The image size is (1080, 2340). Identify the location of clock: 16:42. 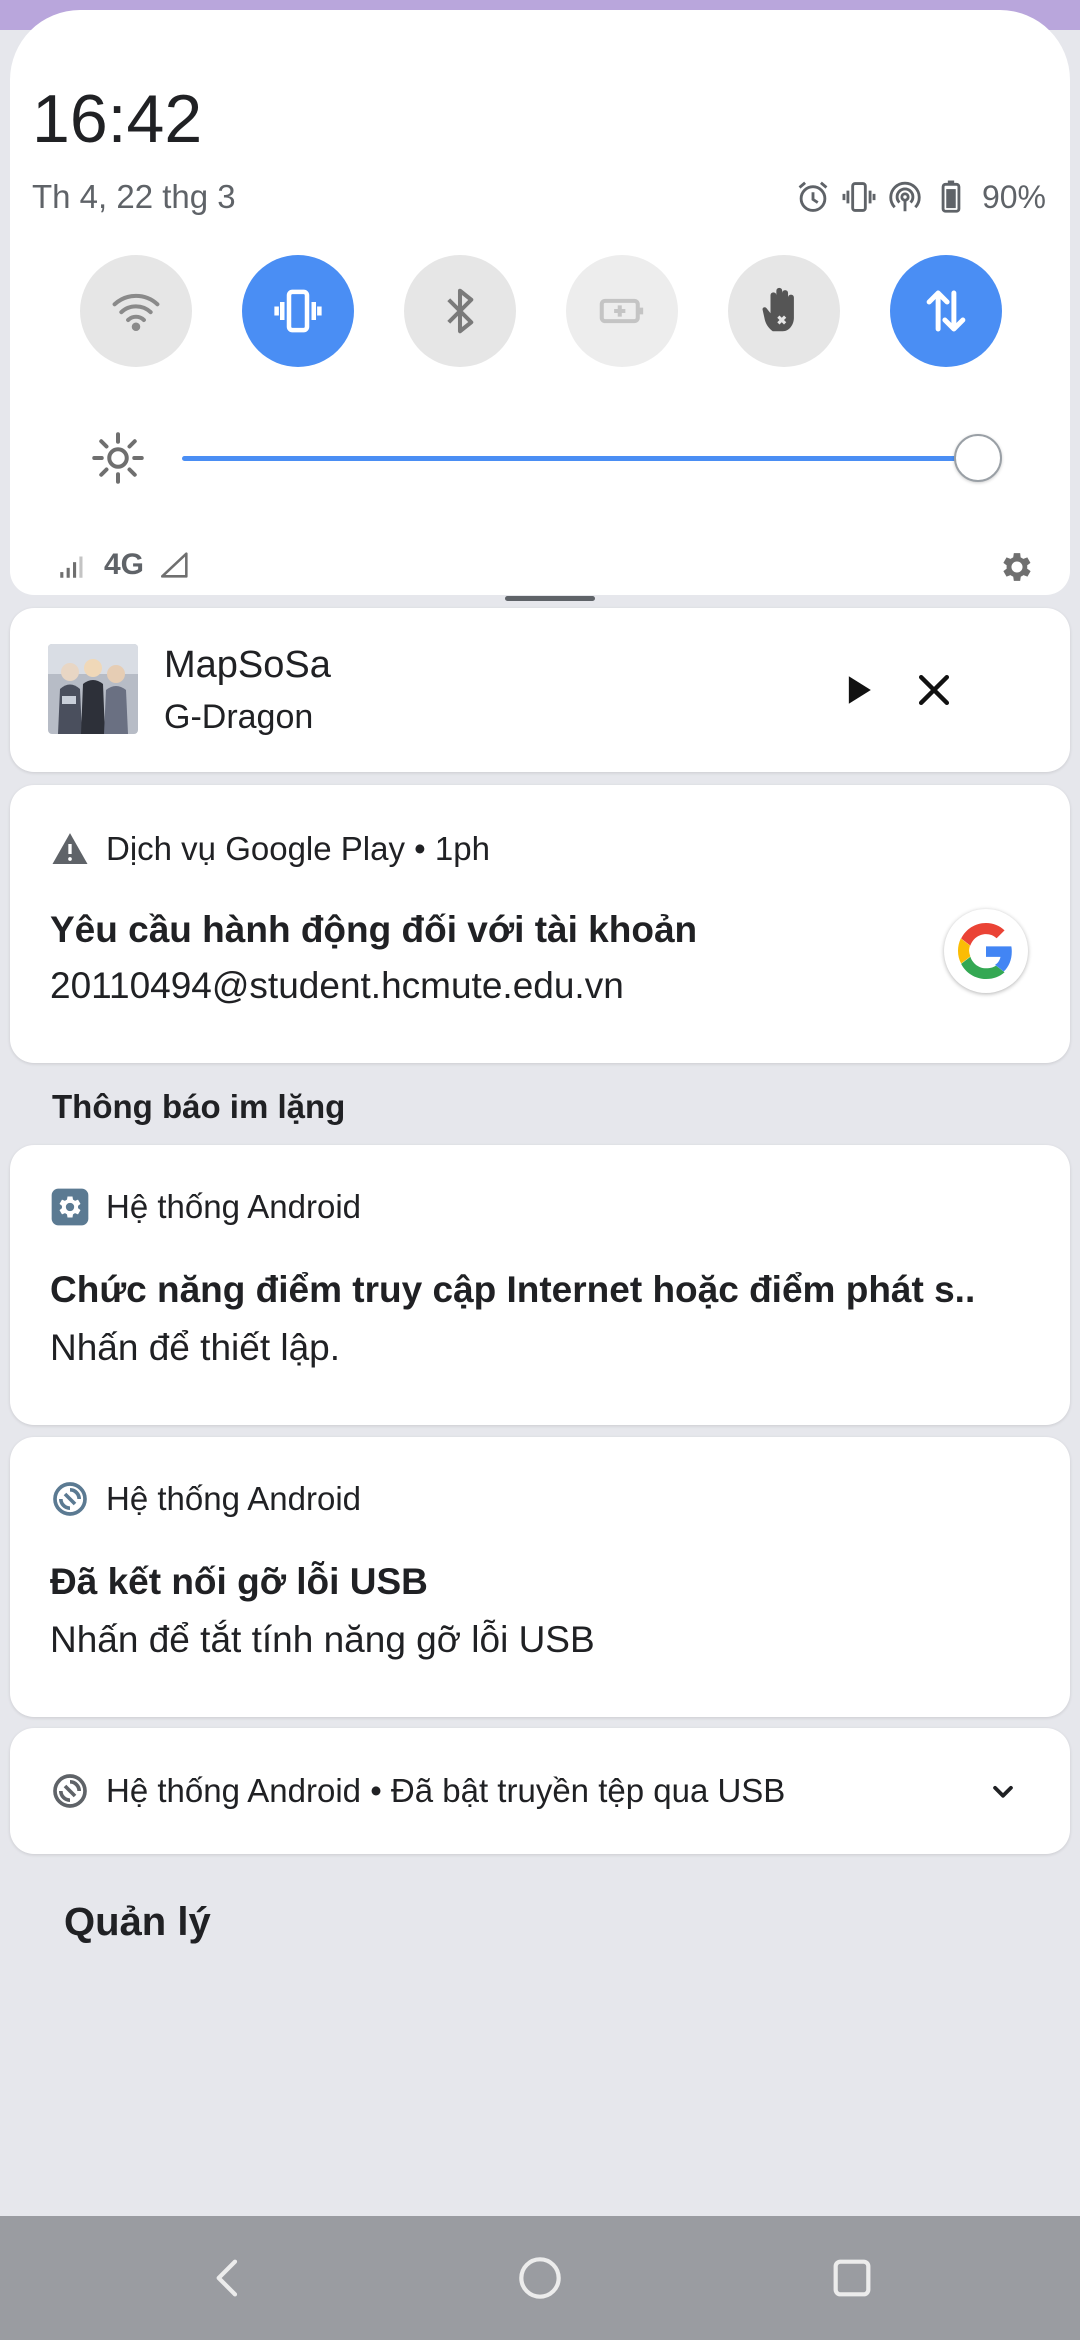
(117, 119).